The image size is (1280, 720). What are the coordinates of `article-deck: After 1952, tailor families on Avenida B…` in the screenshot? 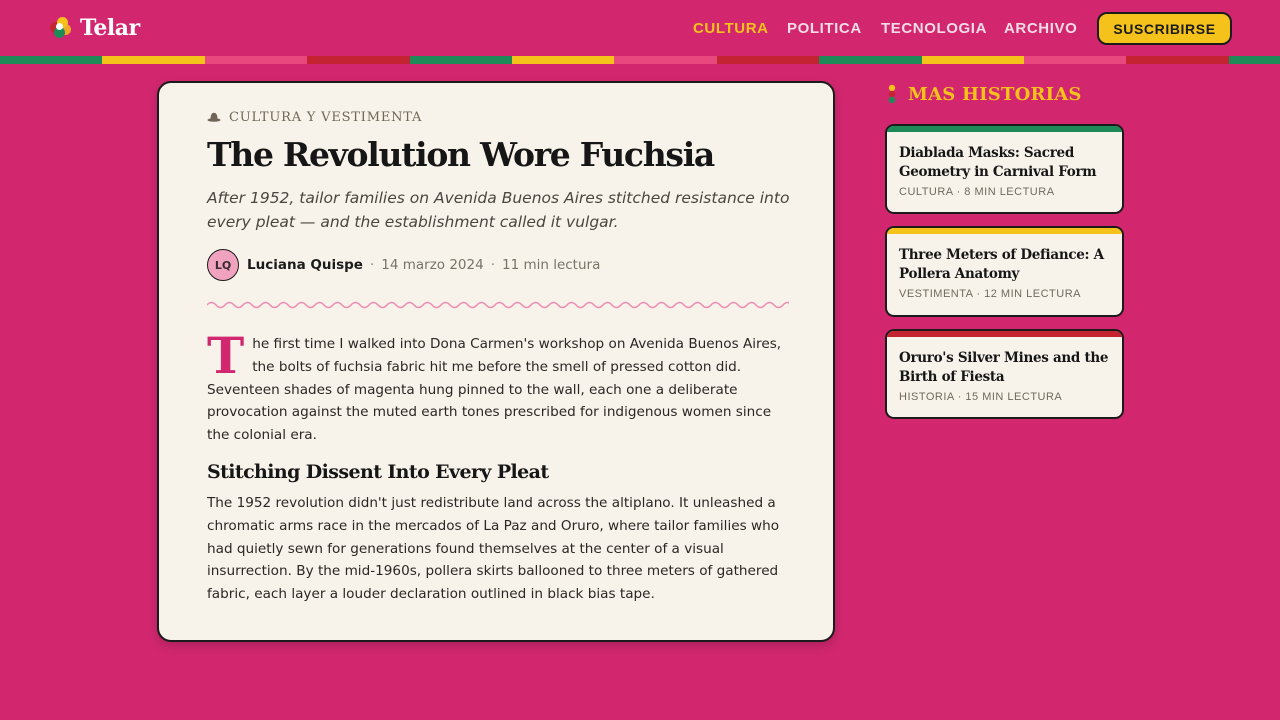 It's located at (498, 210).